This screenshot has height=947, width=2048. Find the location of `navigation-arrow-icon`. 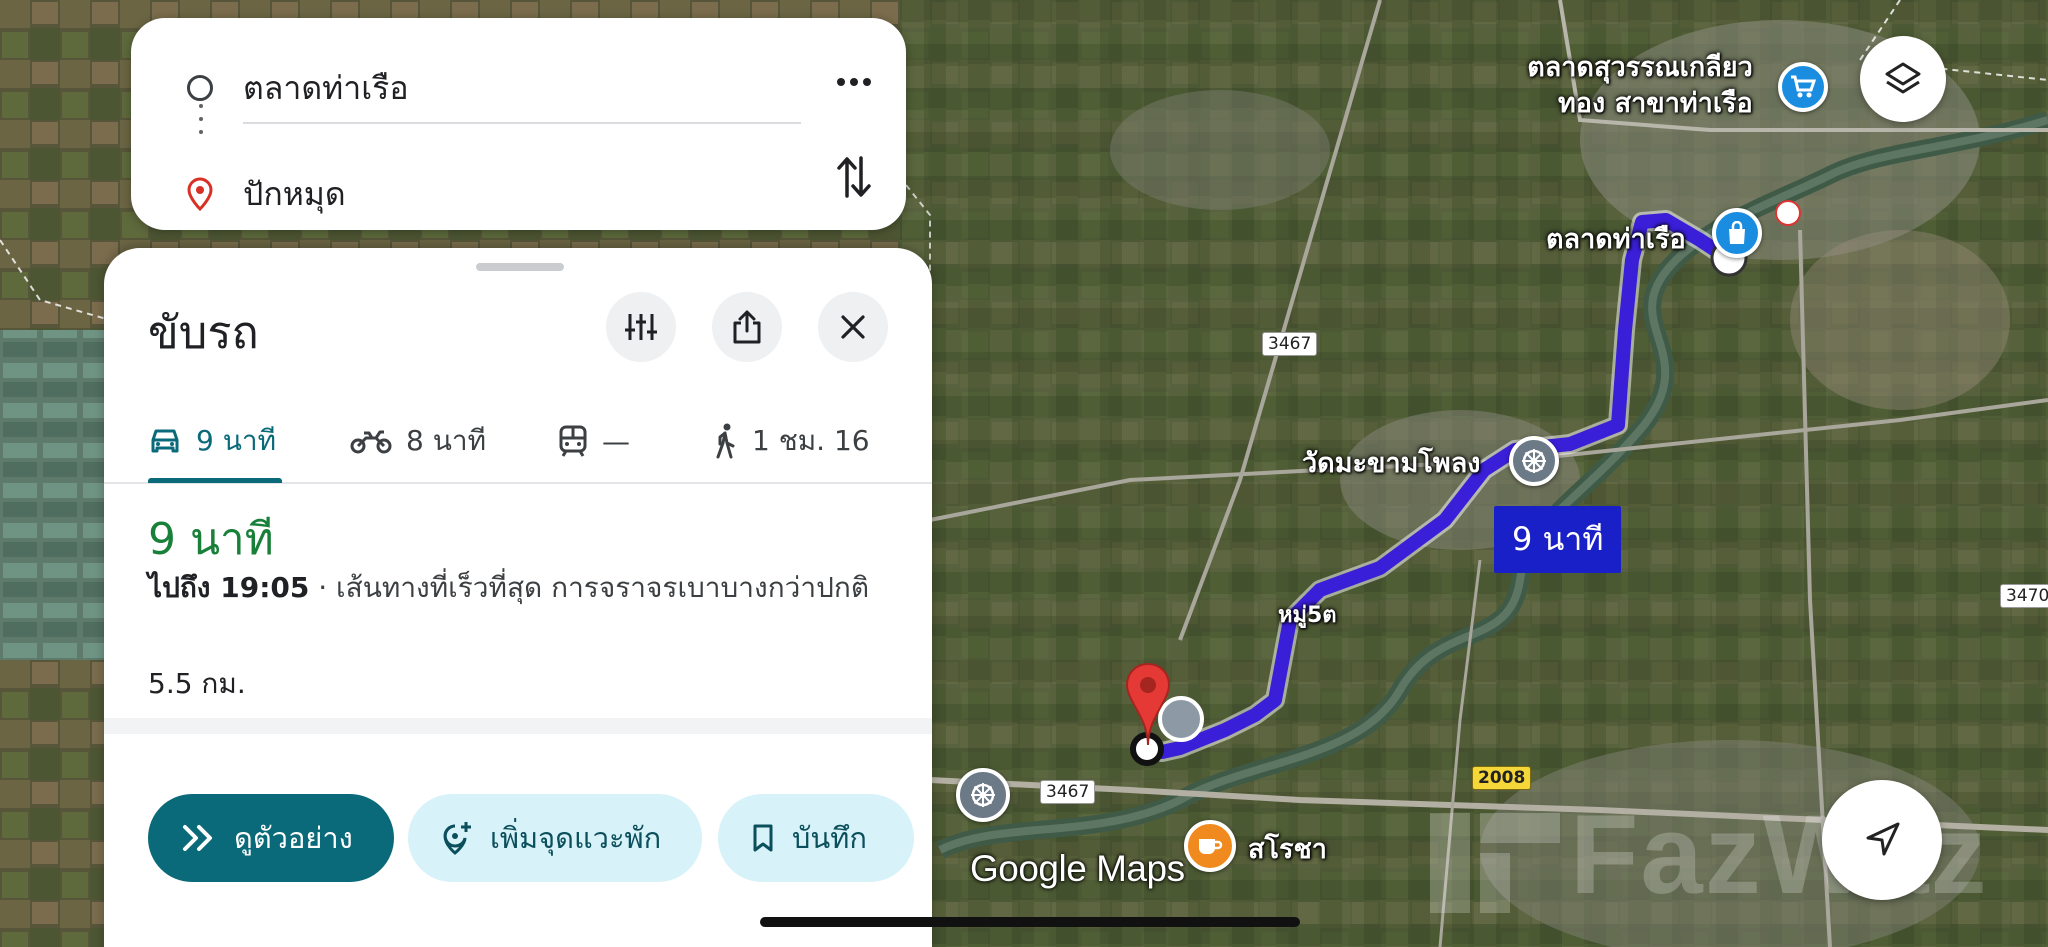

navigation-arrow-icon is located at coordinates (1883, 839).